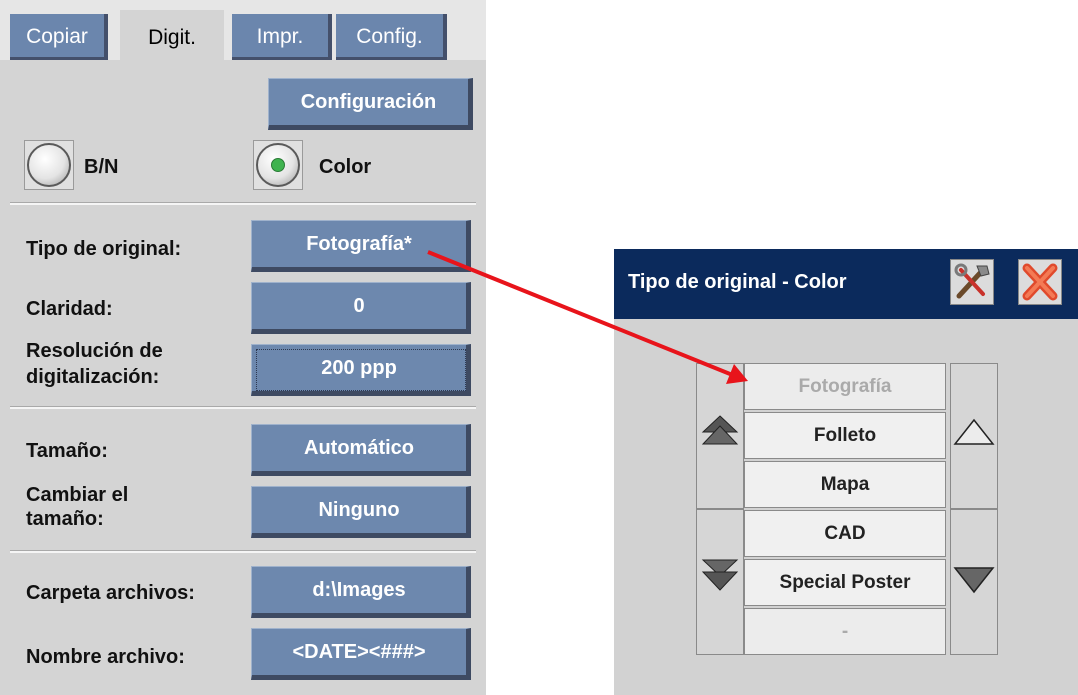  Describe the element at coordinates (845, 631) in the screenshot. I see `list-item-empty: -` at that location.